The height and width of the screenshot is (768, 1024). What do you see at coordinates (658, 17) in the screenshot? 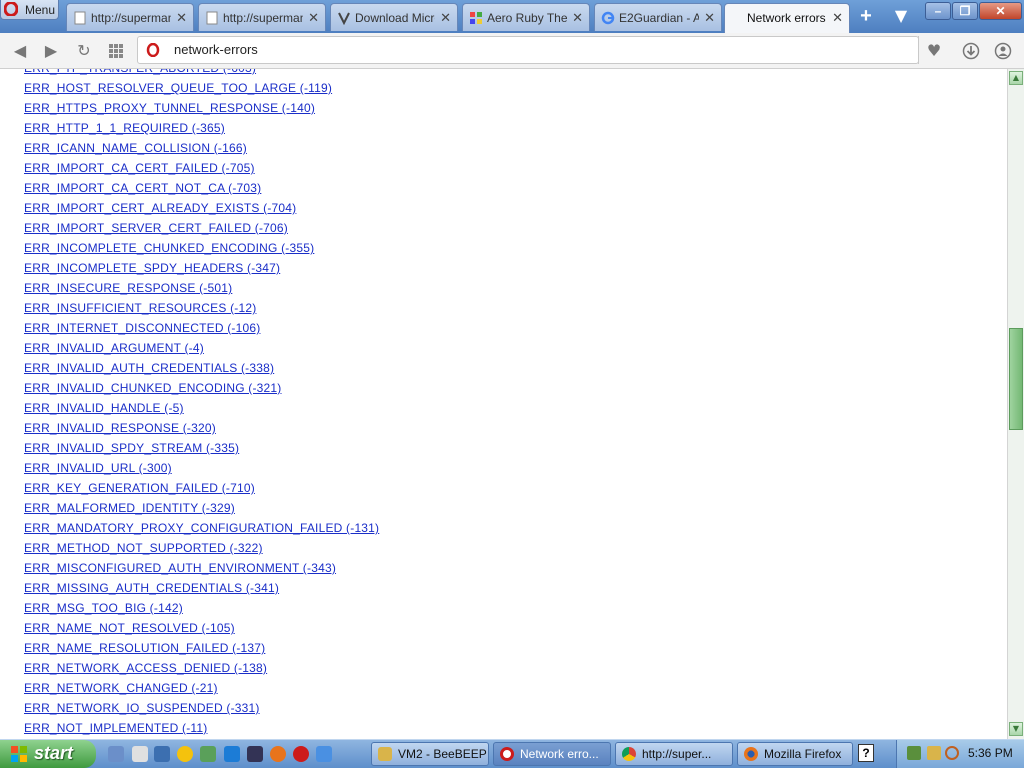
I see `tab-5: E2Guardian - A ✕` at bounding box center [658, 17].